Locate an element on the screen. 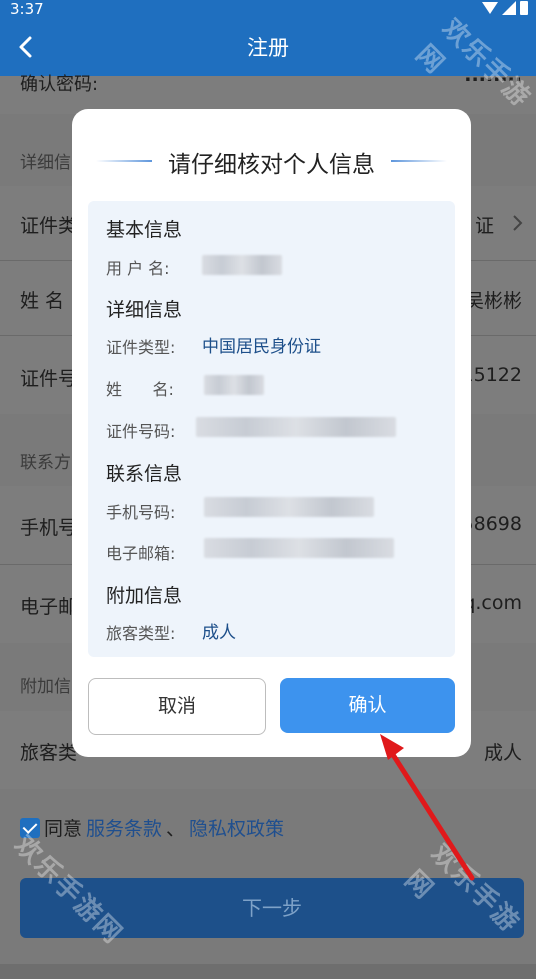 This screenshot has height=979, width=536. name-label: 姓 名: is located at coordinates (140, 389).